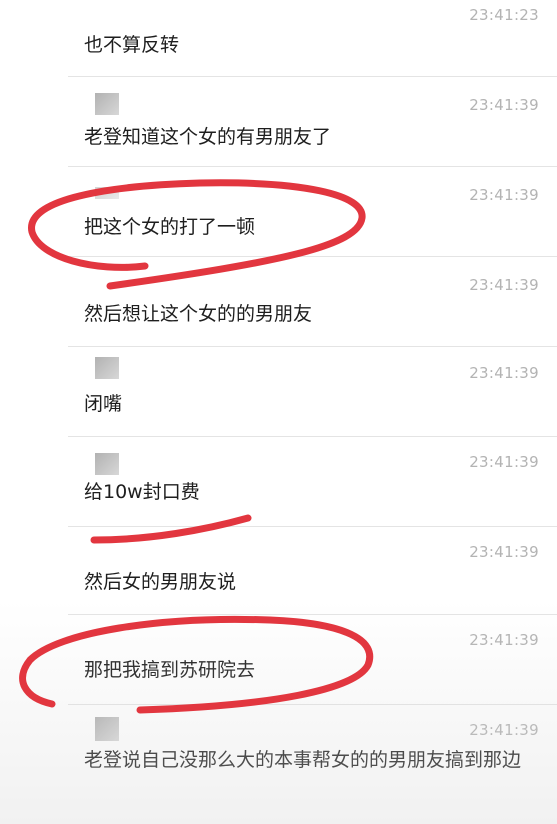  What do you see at coordinates (198, 314) in the screenshot?
I see `message-text: 然后想让这个女的的男朋友` at bounding box center [198, 314].